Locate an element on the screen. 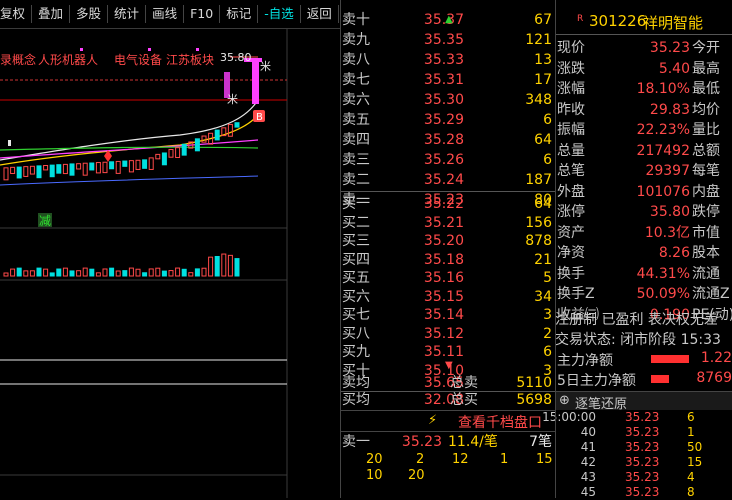 This screenshot has width=732, height=500. thousand-level-bar: ⚡ 查看千档盘口 is located at coordinates (447, 420).